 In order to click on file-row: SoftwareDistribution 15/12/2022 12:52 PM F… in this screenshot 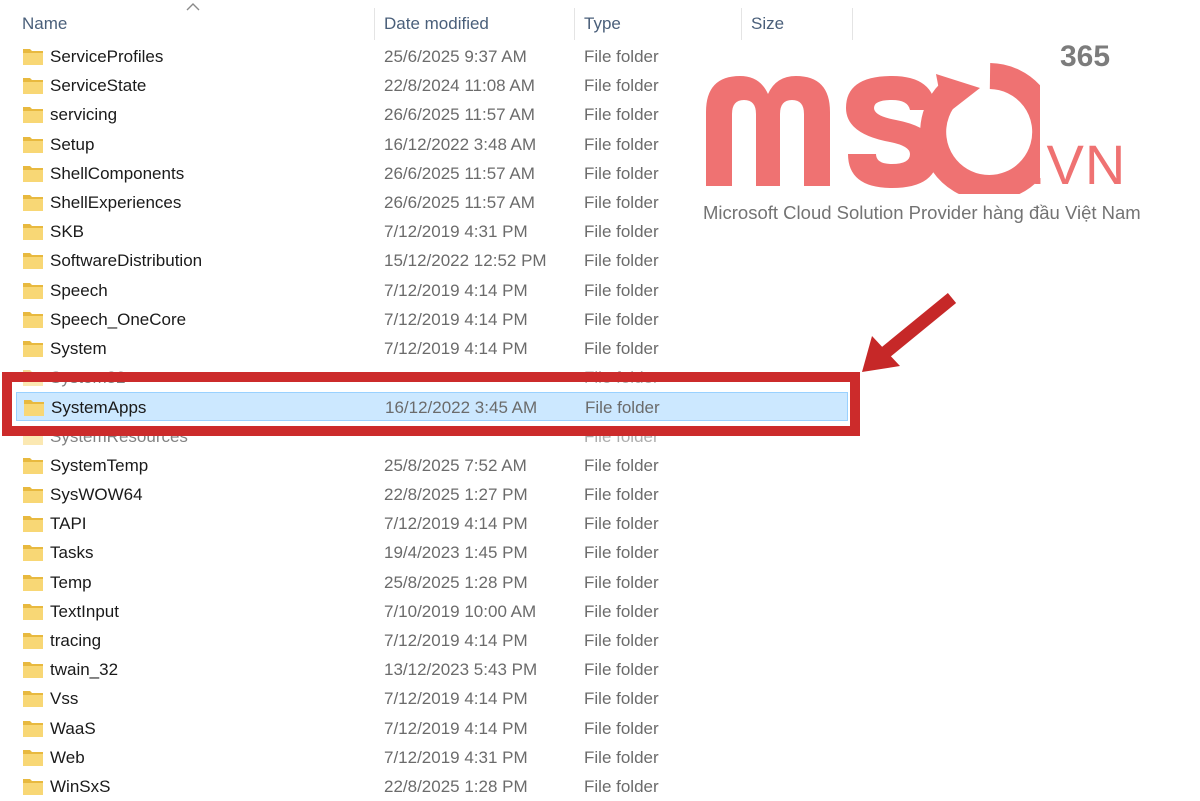, I will do `click(432, 260)`.